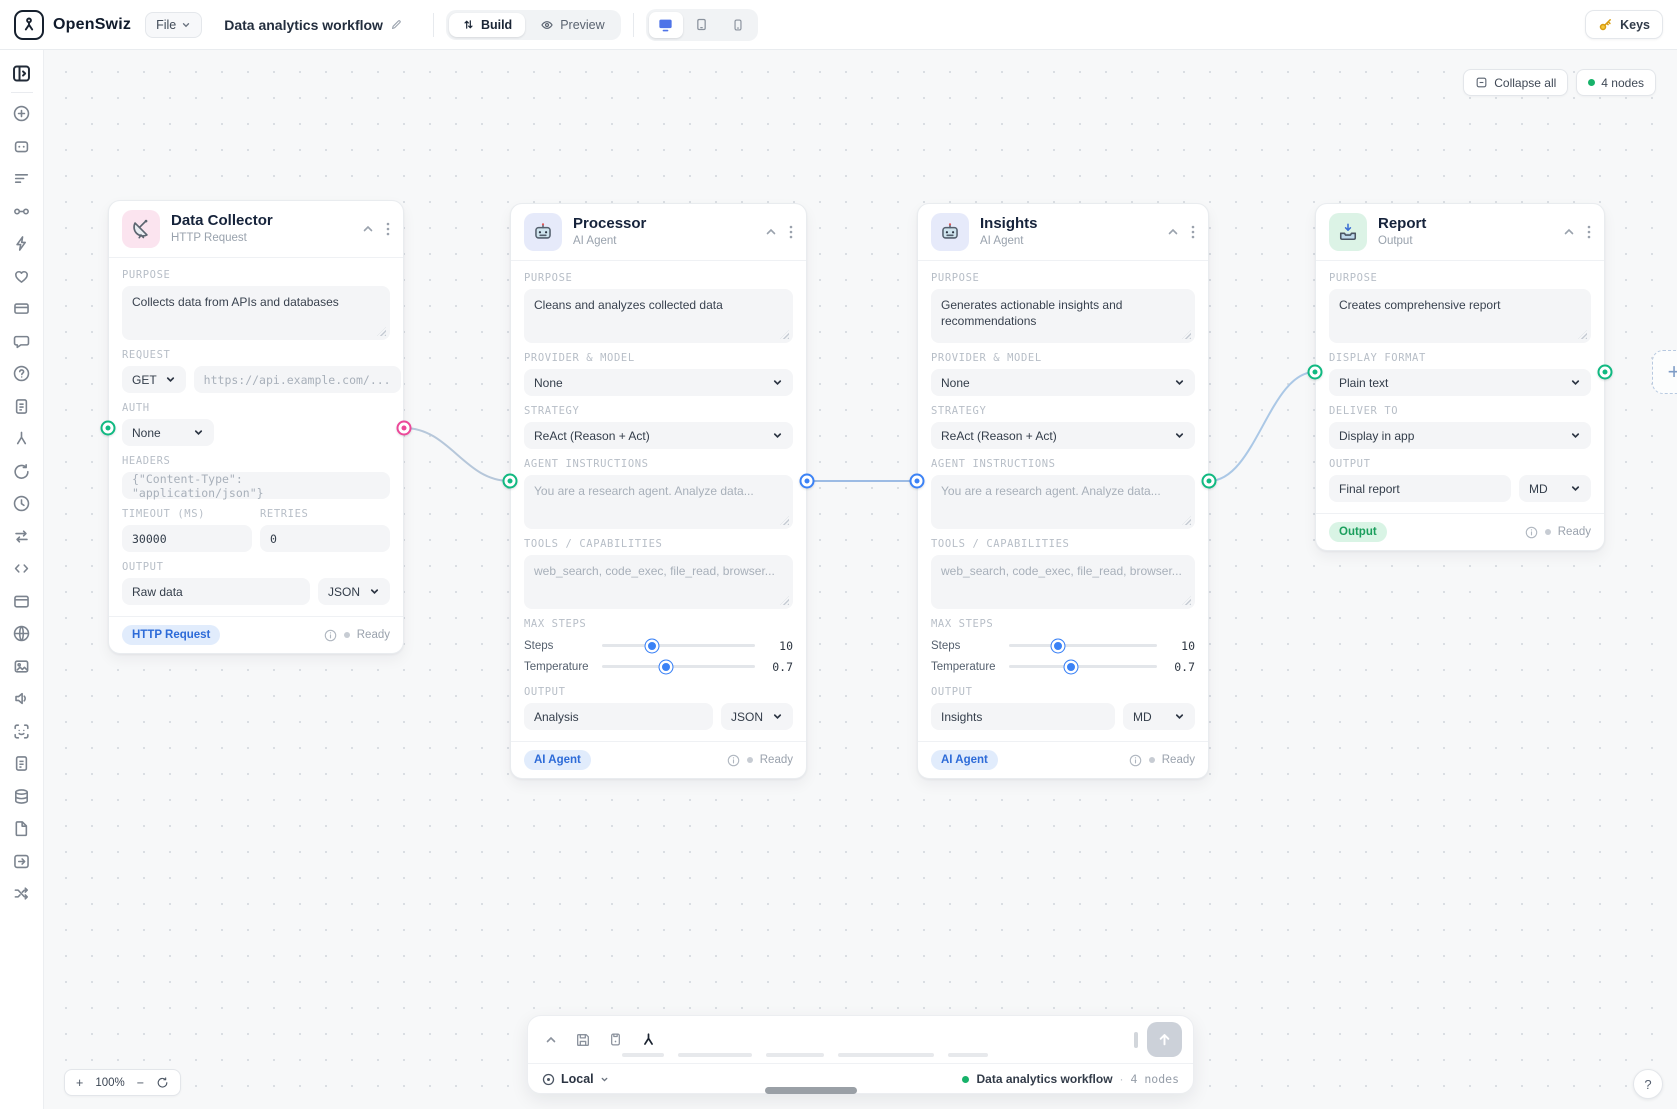  Describe the element at coordinates (1136, 1039) in the screenshot. I see `panel-scrollbar` at that location.